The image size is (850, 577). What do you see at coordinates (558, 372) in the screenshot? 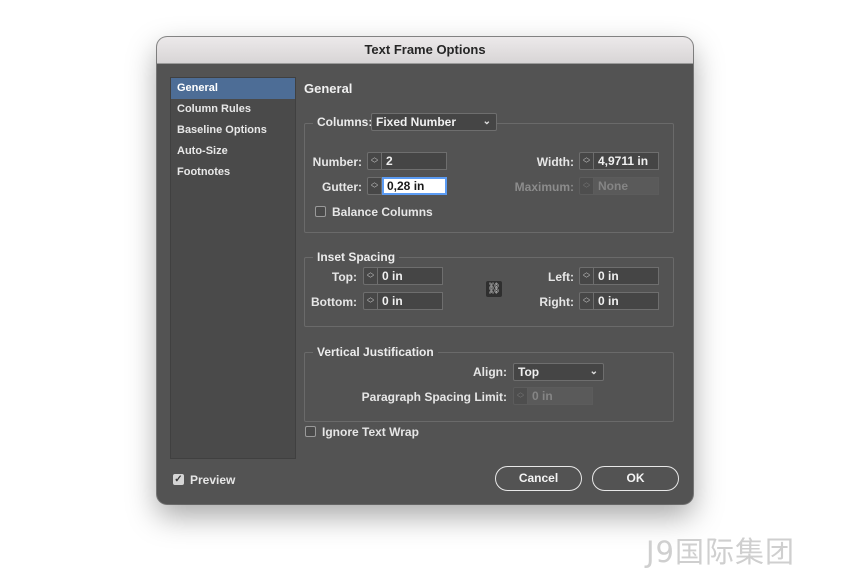
I see `align-dropdown: Top ⌄` at bounding box center [558, 372].